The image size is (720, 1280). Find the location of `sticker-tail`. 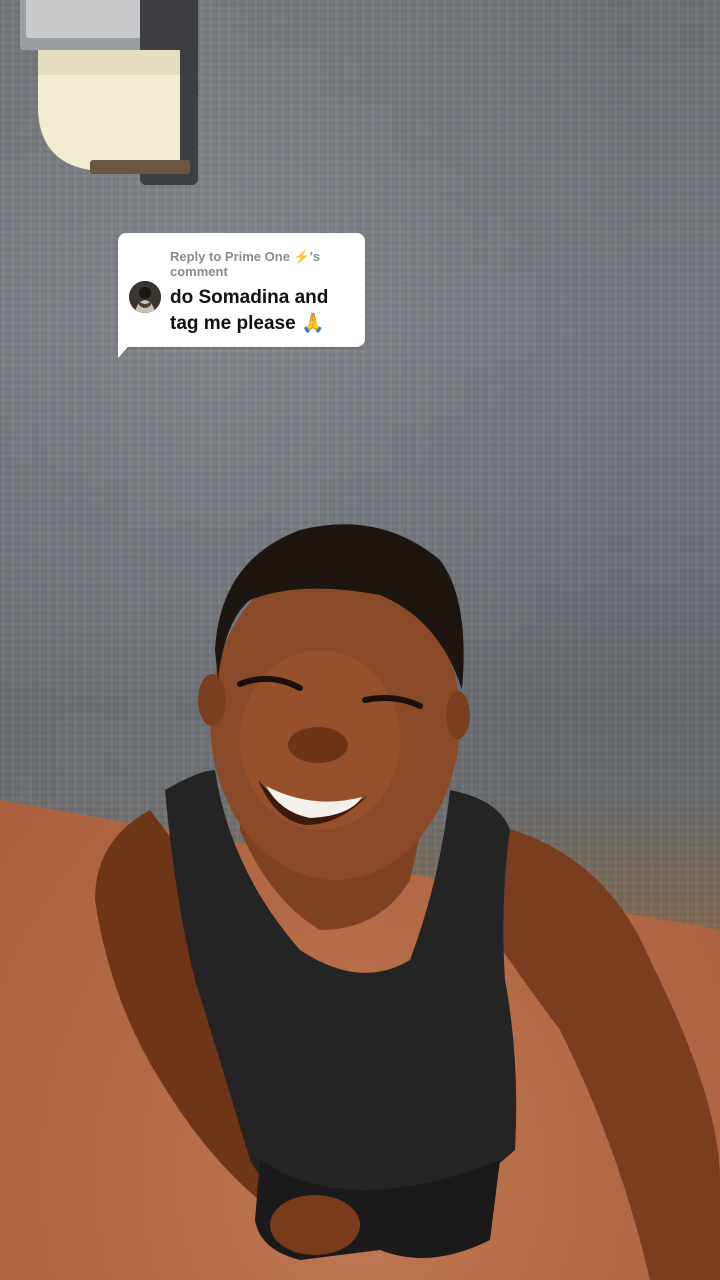

sticker-tail is located at coordinates (126, 349).